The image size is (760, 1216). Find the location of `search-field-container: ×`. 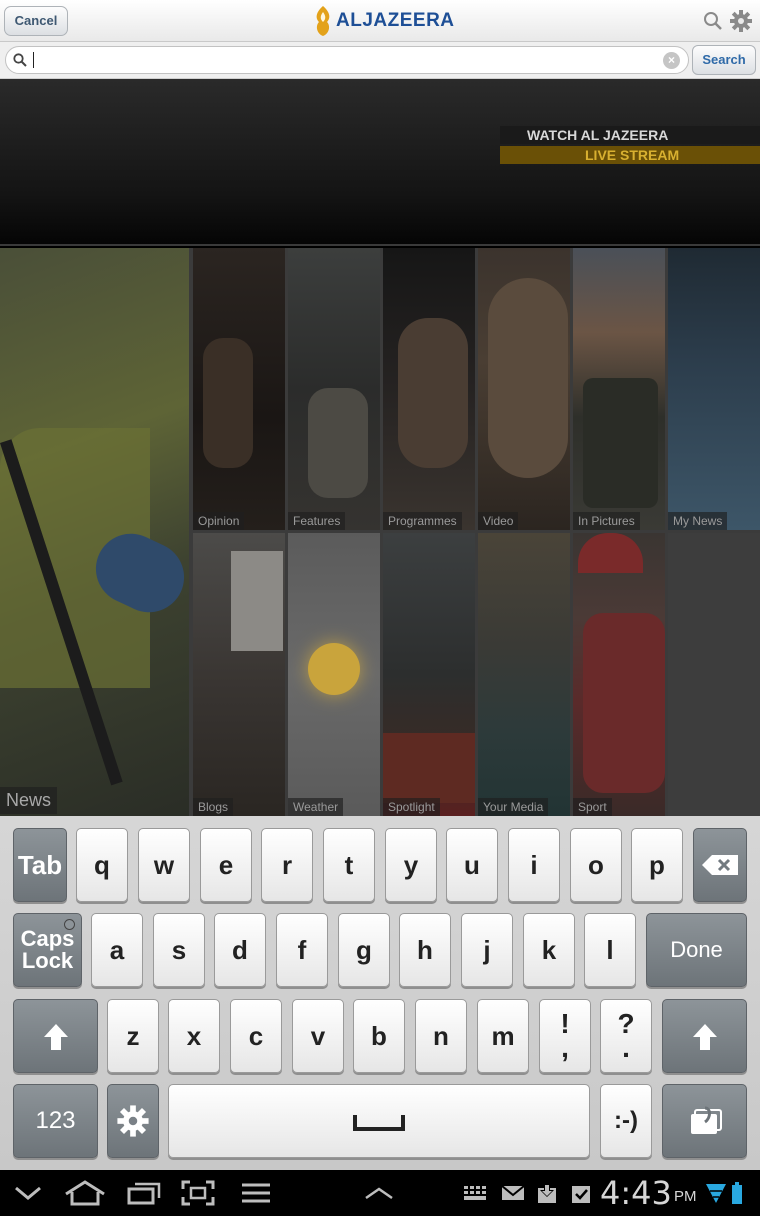

search-field-container: × is located at coordinates (347, 60).